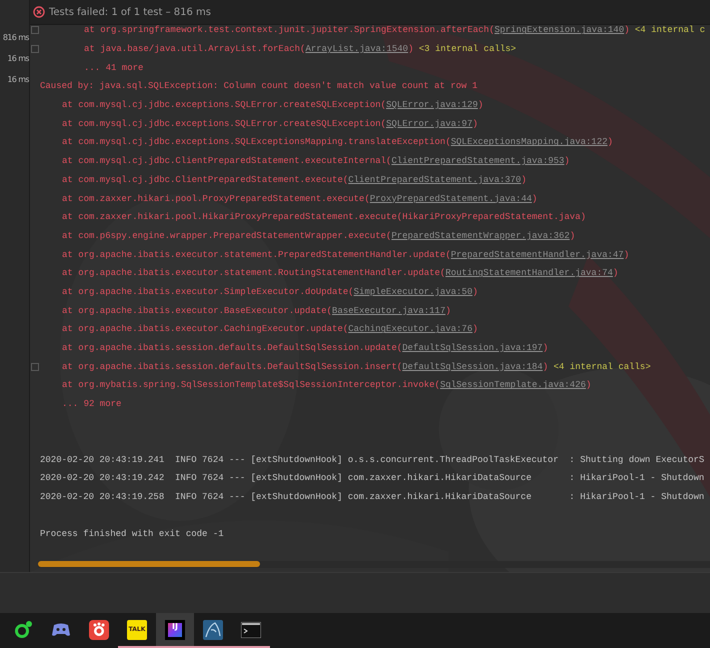  What do you see at coordinates (319, 235) in the screenshot?
I see `stack-frame: at com.p6spy.engine.wrapper.PreparedStatementWrapper.execute(PreparedStatementWrapper.java:362)` at bounding box center [319, 235].